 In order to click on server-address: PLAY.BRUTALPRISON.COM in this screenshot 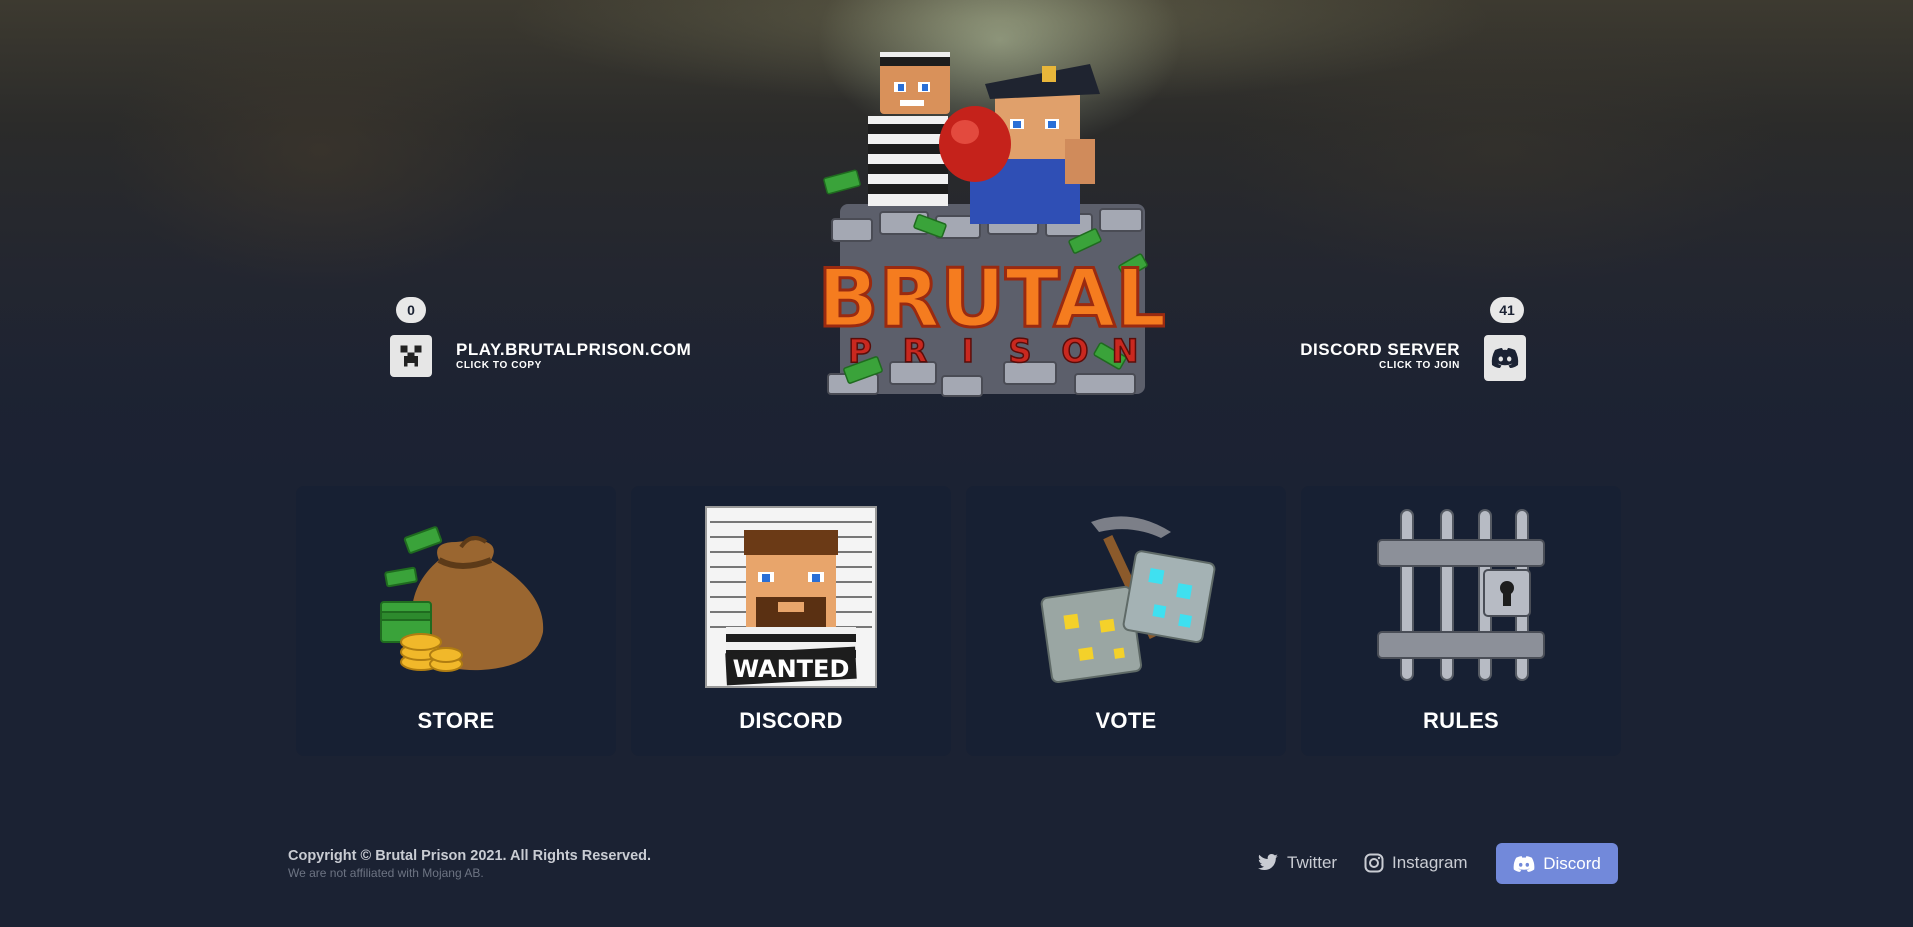, I will do `click(574, 349)`.